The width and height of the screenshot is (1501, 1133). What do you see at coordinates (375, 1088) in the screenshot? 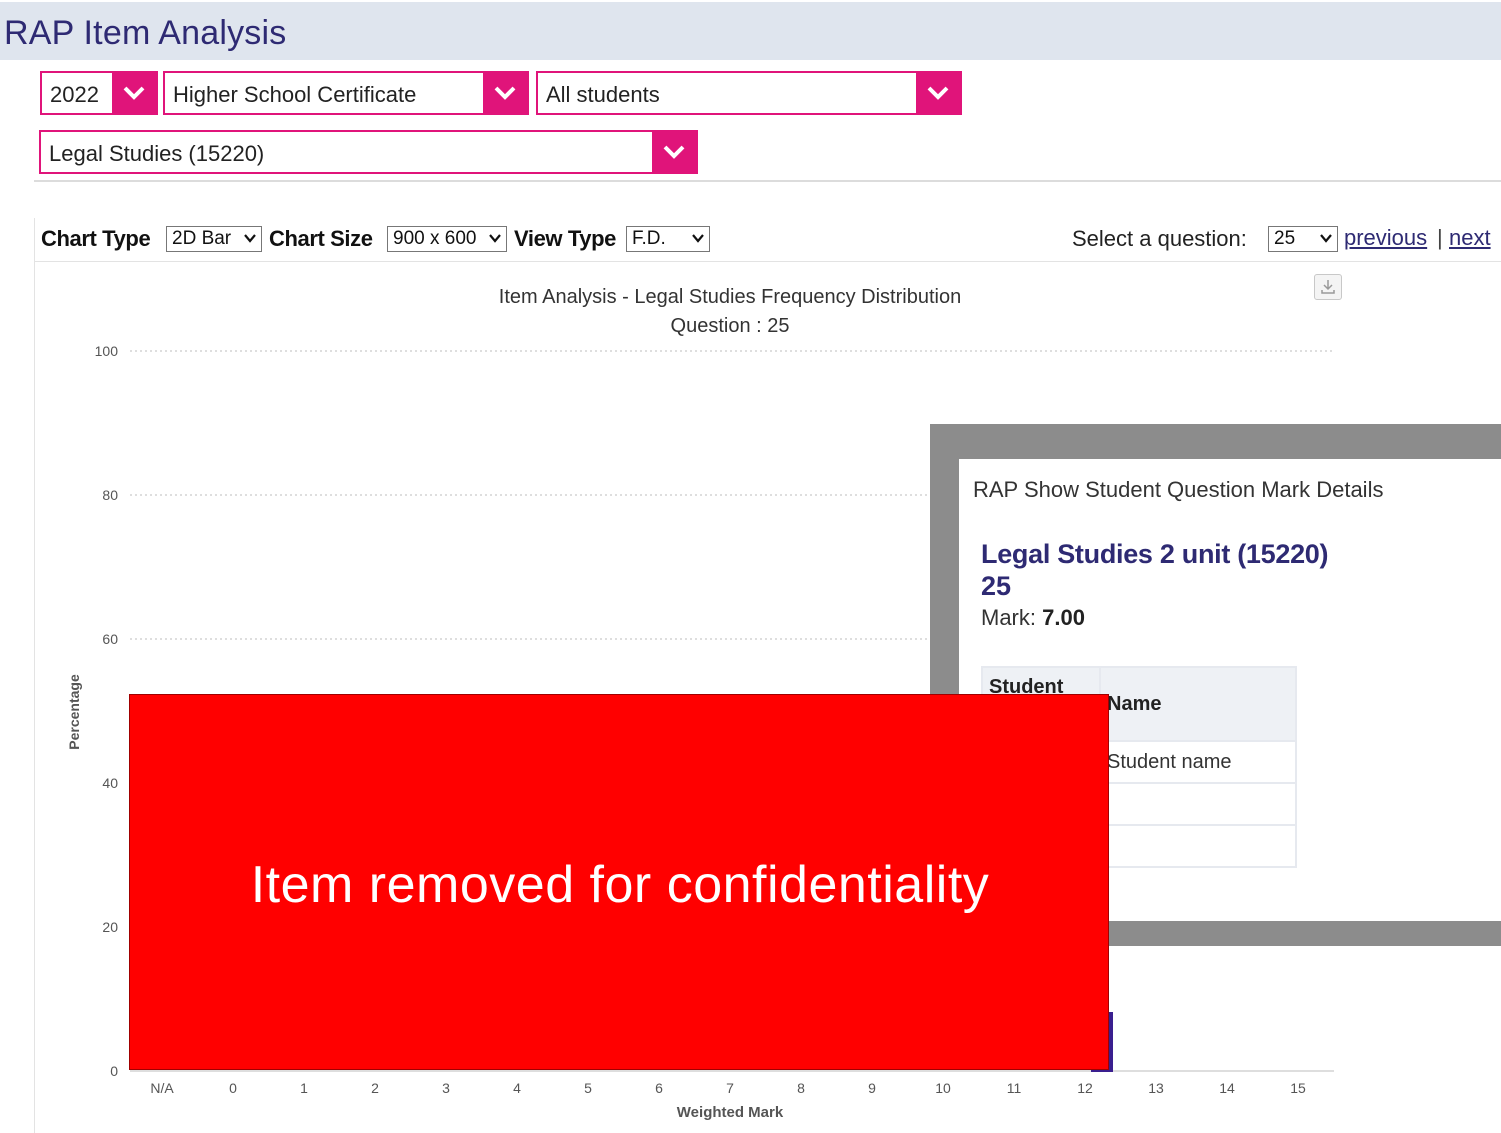
I see `x-tick-label: 2` at bounding box center [375, 1088].